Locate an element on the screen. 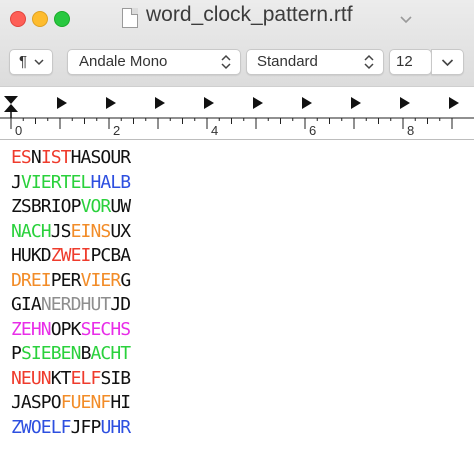  text-segment: UW is located at coordinates (120, 206).